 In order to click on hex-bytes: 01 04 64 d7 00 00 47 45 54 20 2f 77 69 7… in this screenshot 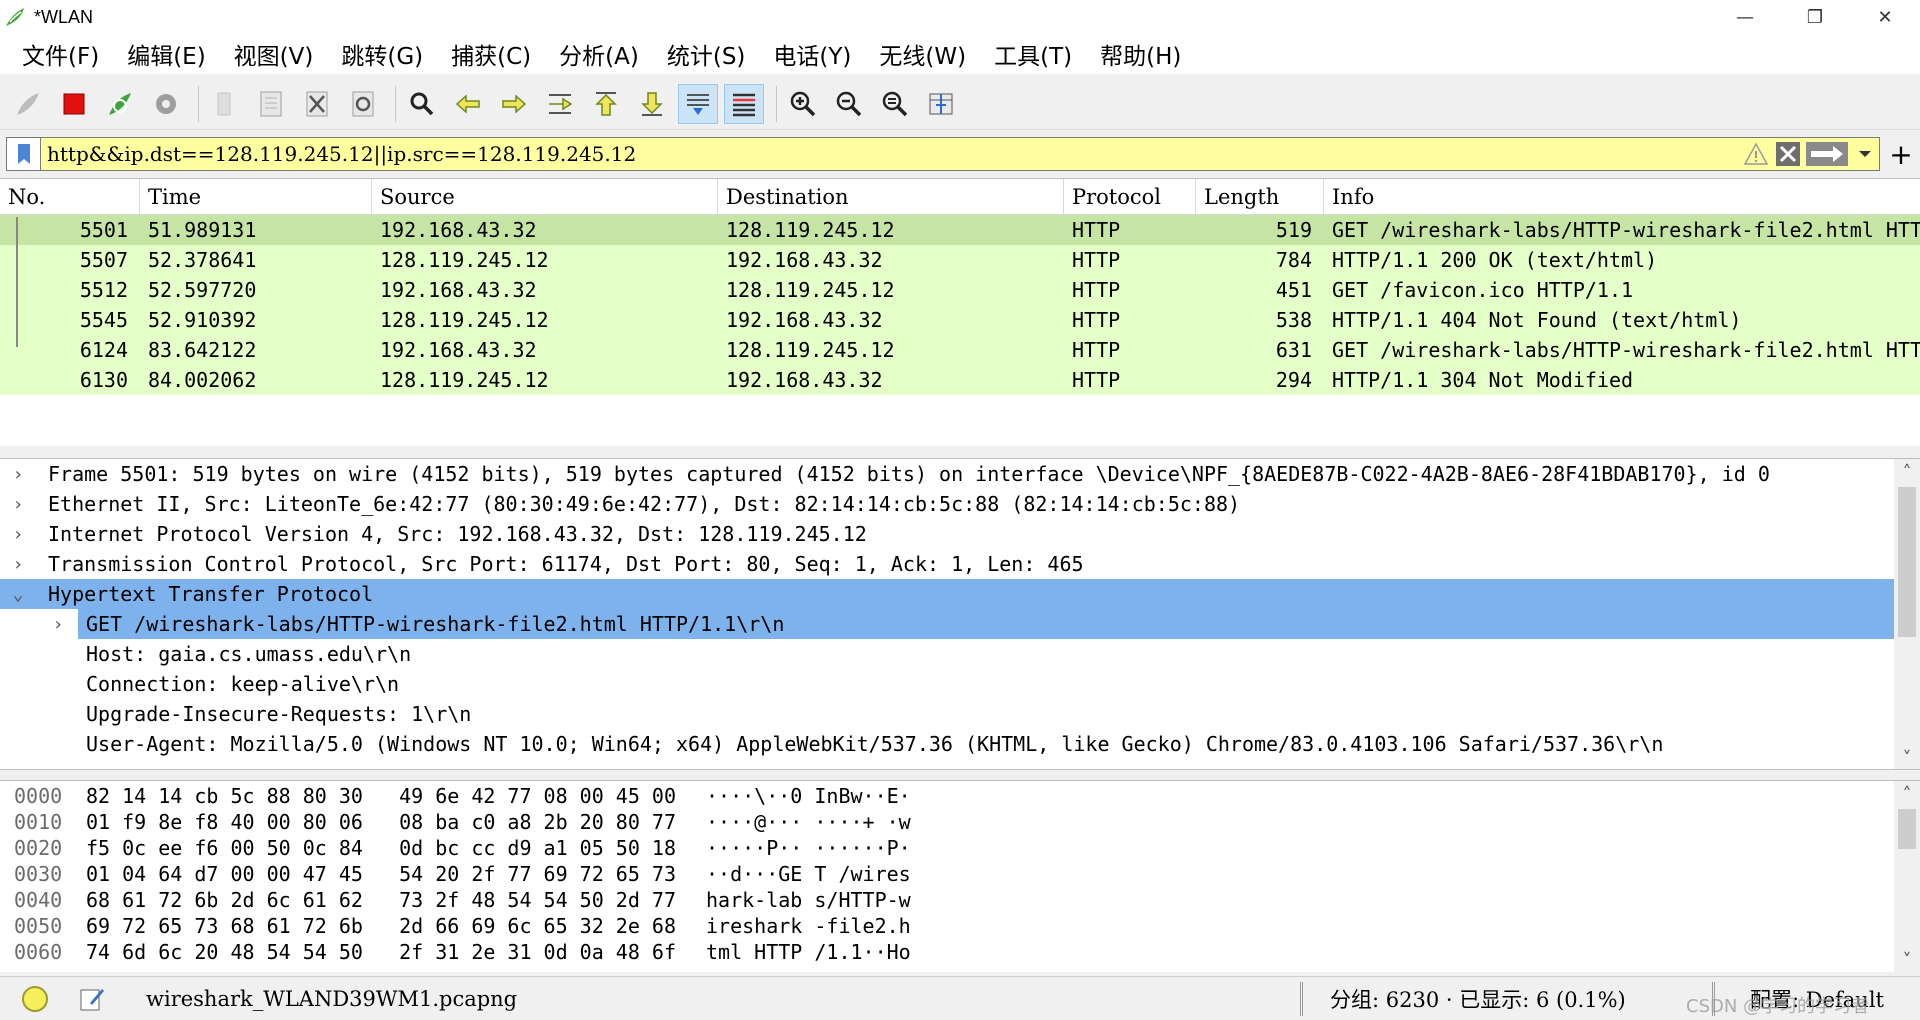, I will do `click(396, 874)`.